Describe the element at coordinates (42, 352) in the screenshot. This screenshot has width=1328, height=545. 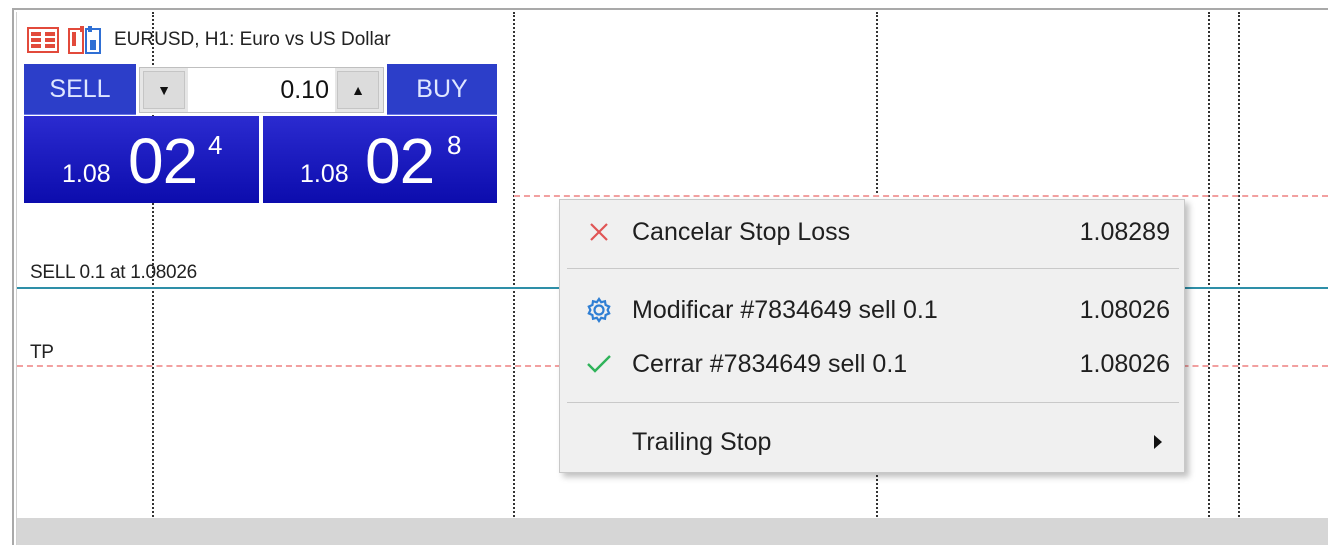
I see `tp-label: TP` at that location.